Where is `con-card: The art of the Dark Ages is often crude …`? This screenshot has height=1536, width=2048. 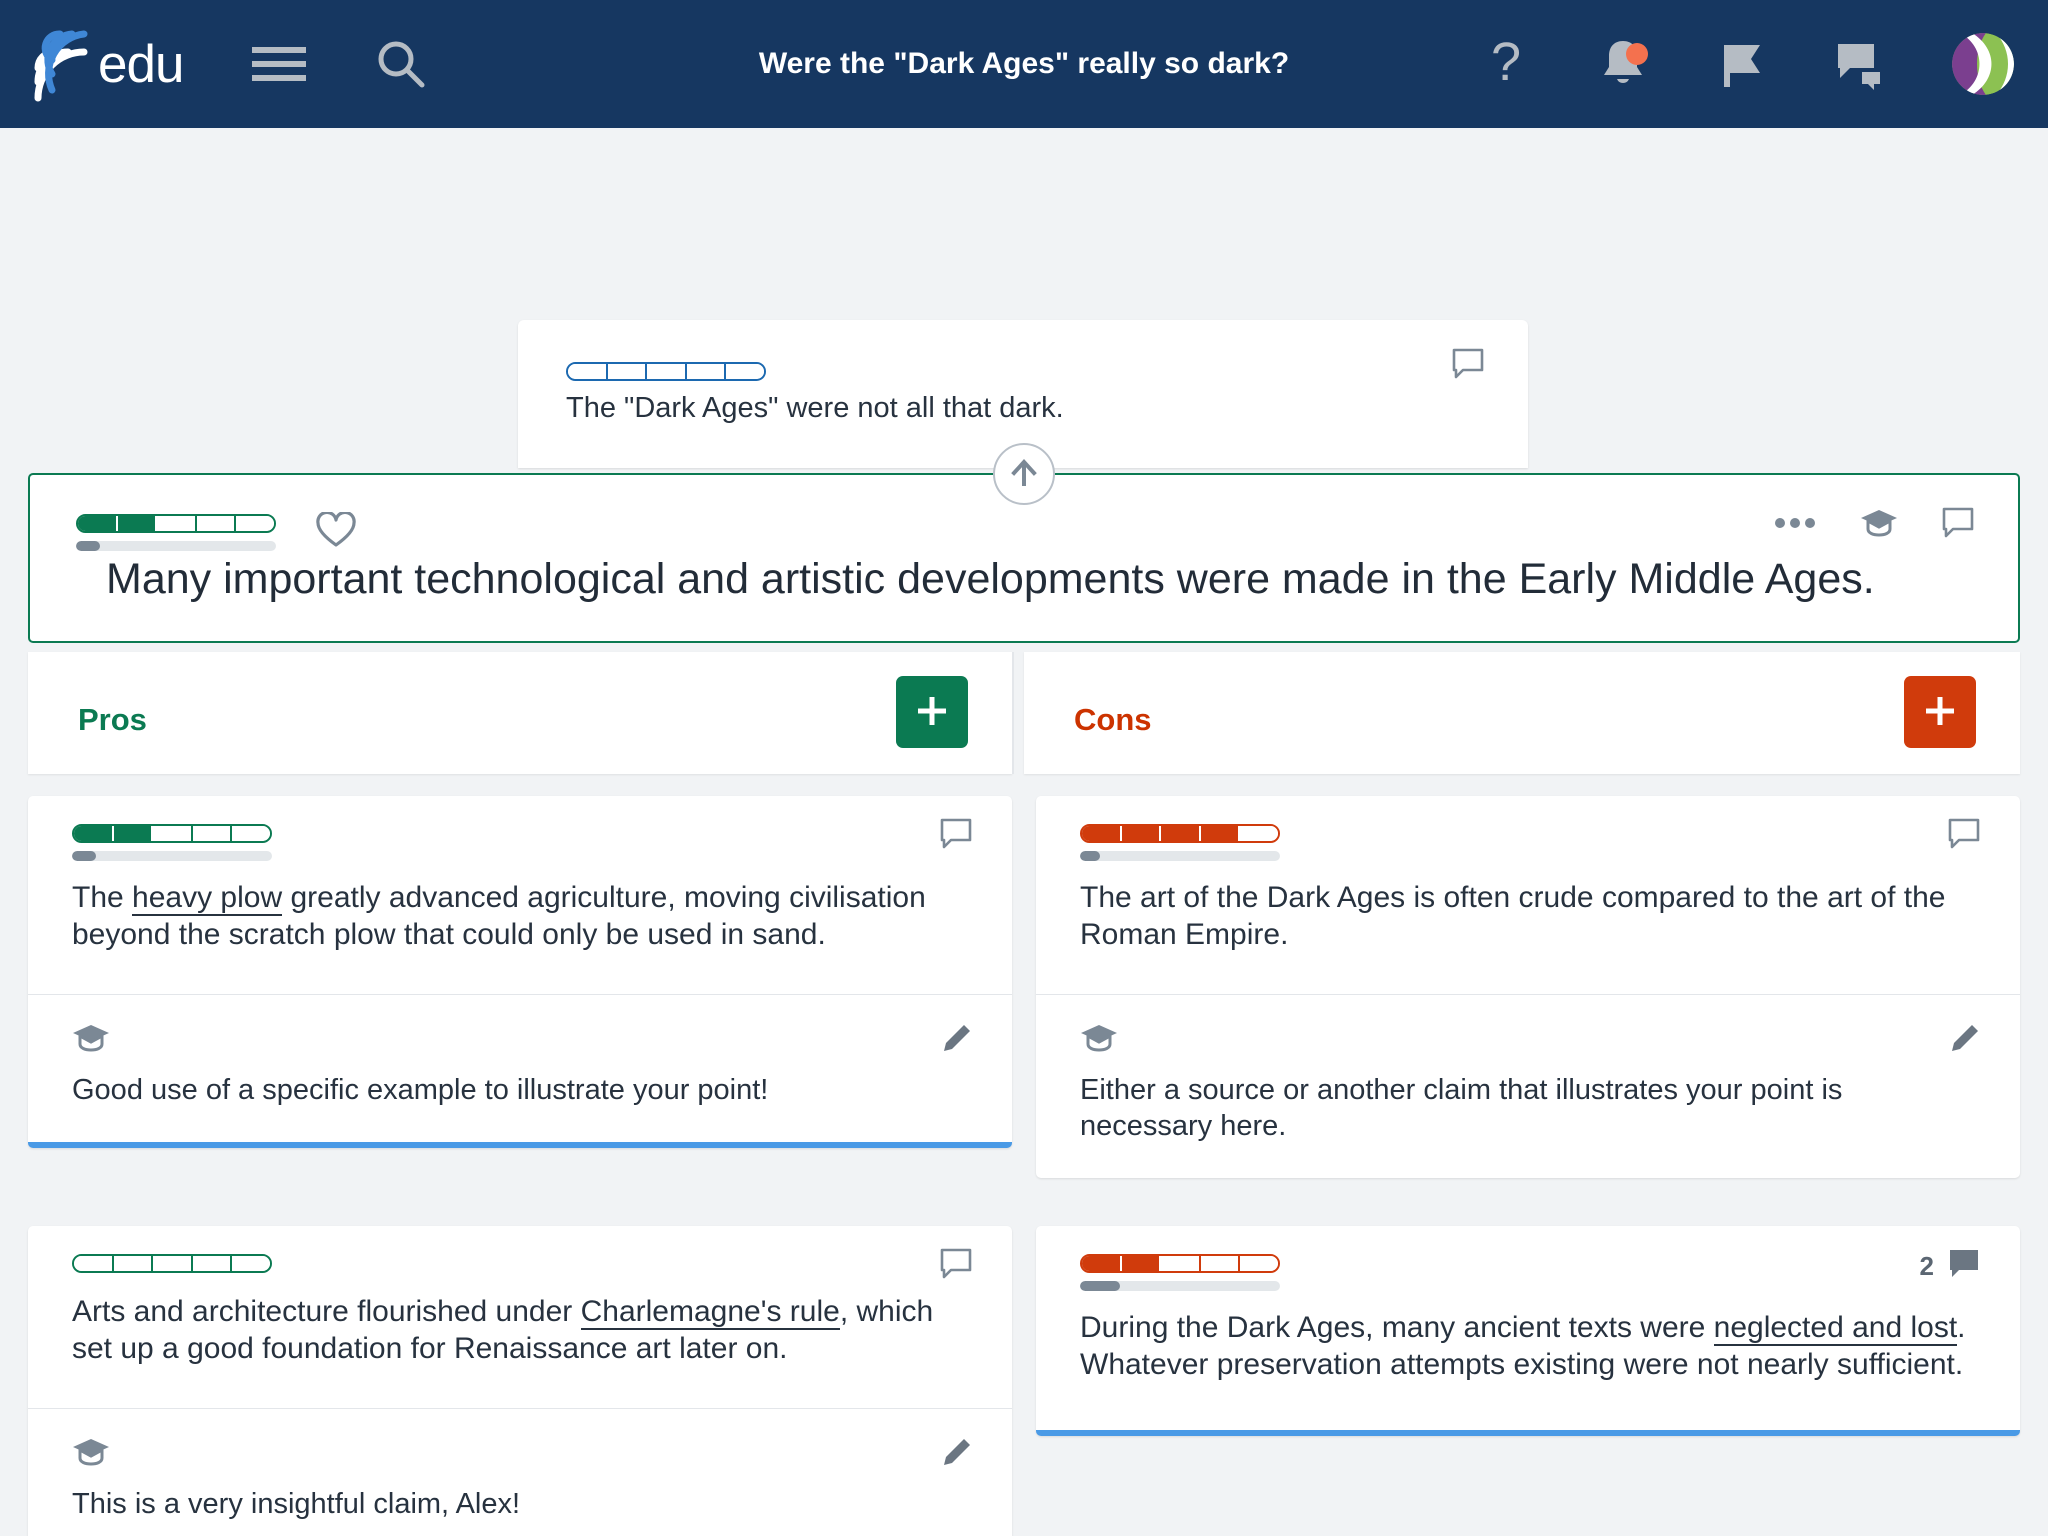
con-card: The art of the Dark Ages is often crude … is located at coordinates (1528, 987).